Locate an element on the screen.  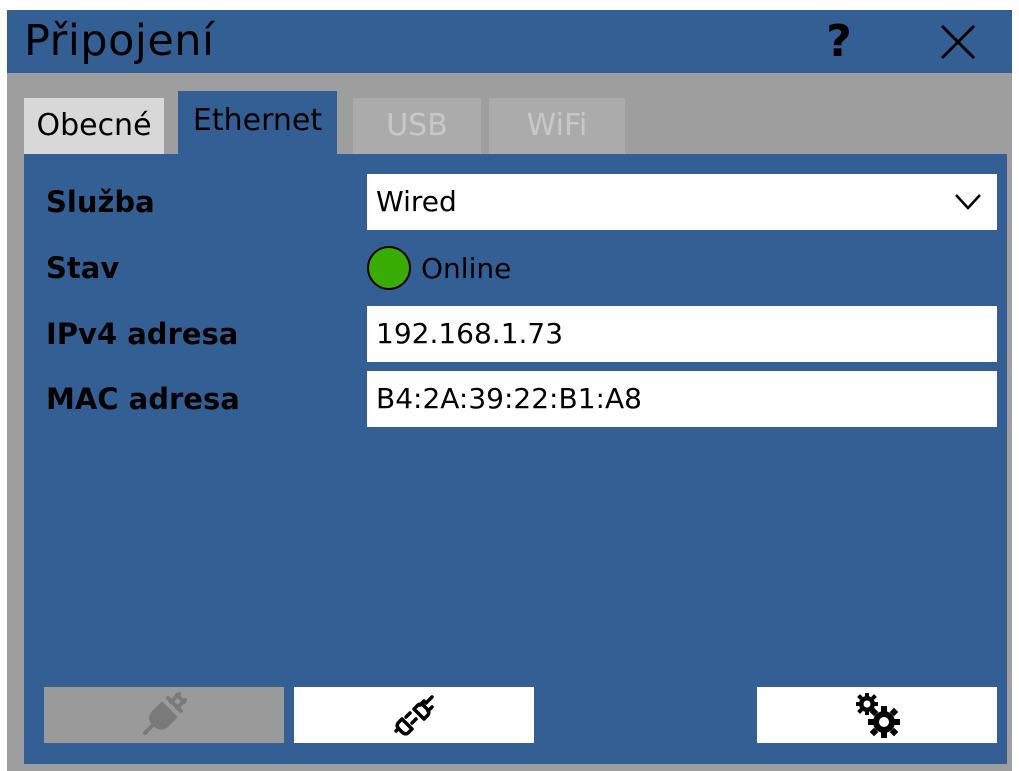
close-button is located at coordinates (958, 42).